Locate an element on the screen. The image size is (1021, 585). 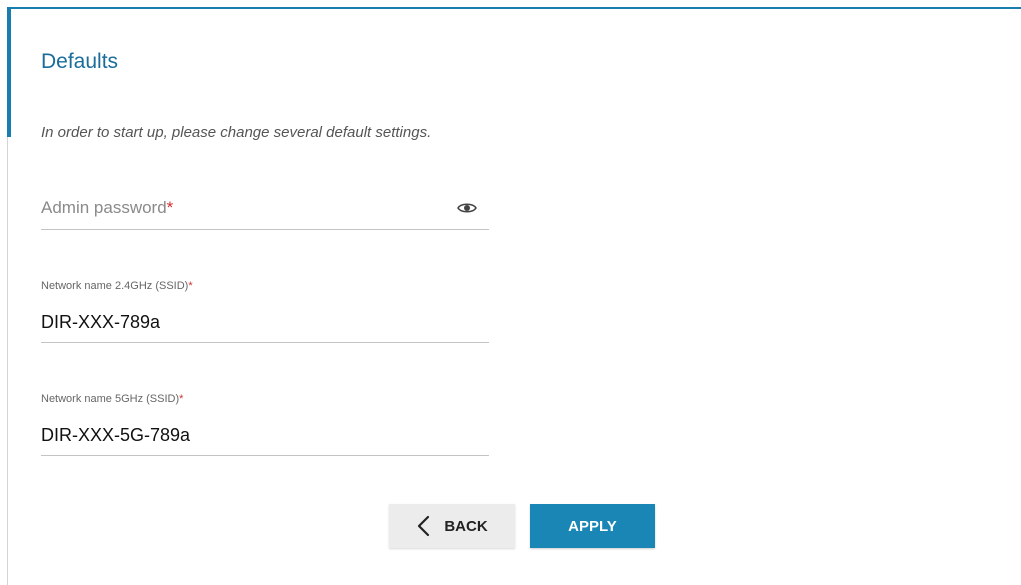
eye-icon is located at coordinates (467, 208).